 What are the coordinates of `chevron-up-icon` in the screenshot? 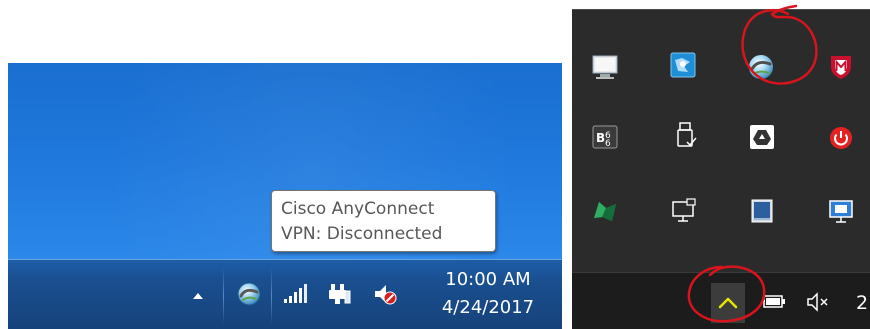 It's located at (728, 303).